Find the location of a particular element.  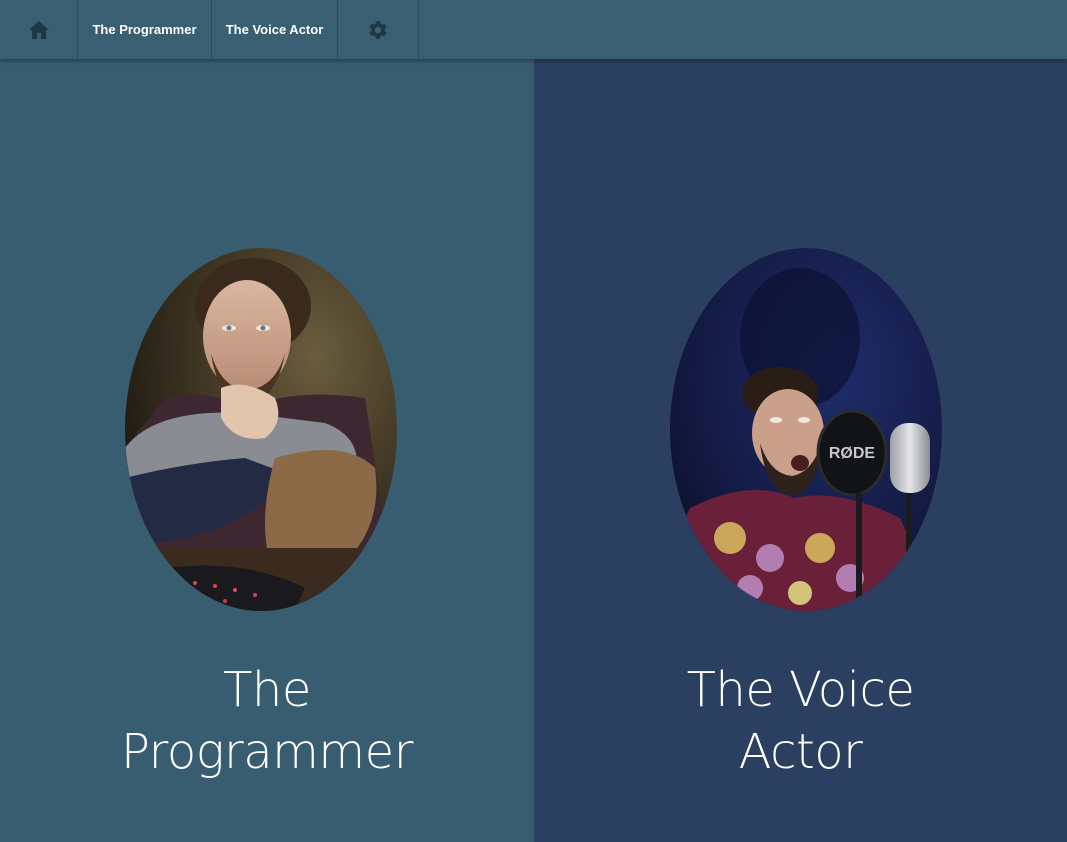

svg-text: RØDE is located at coordinates (852, 453).